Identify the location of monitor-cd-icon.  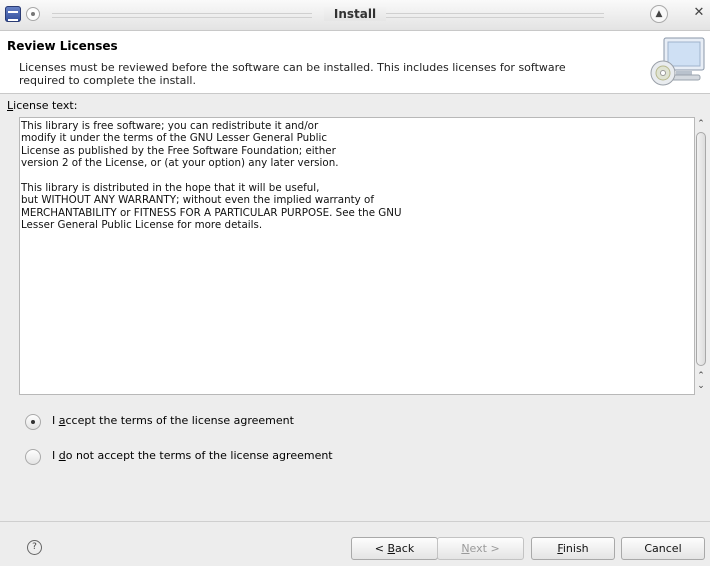
(677, 61).